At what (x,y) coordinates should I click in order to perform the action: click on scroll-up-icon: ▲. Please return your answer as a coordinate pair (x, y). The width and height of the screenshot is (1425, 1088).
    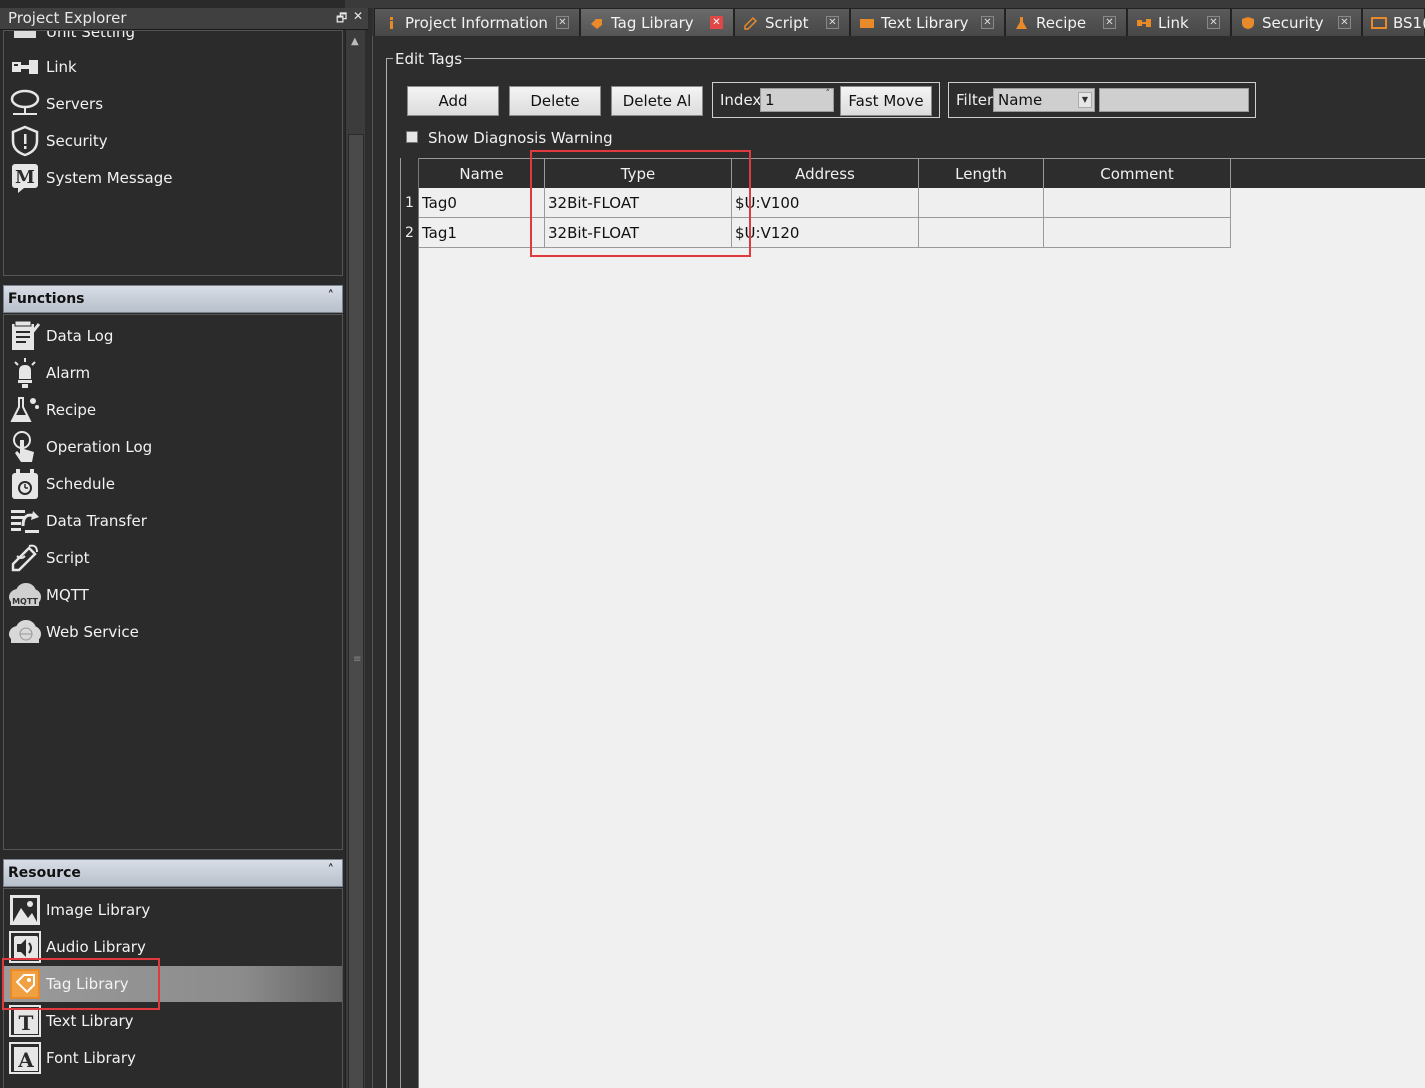
    Looking at the image, I should click on (355, 41).